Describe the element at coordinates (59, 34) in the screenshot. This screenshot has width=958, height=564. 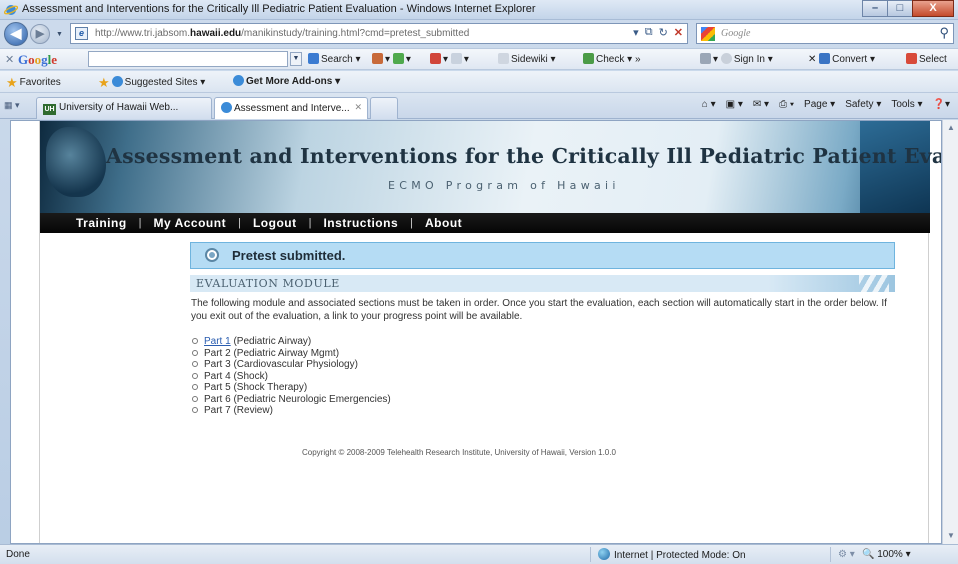
I see `recent-pages-dropdown-icon: ▼` at that location.